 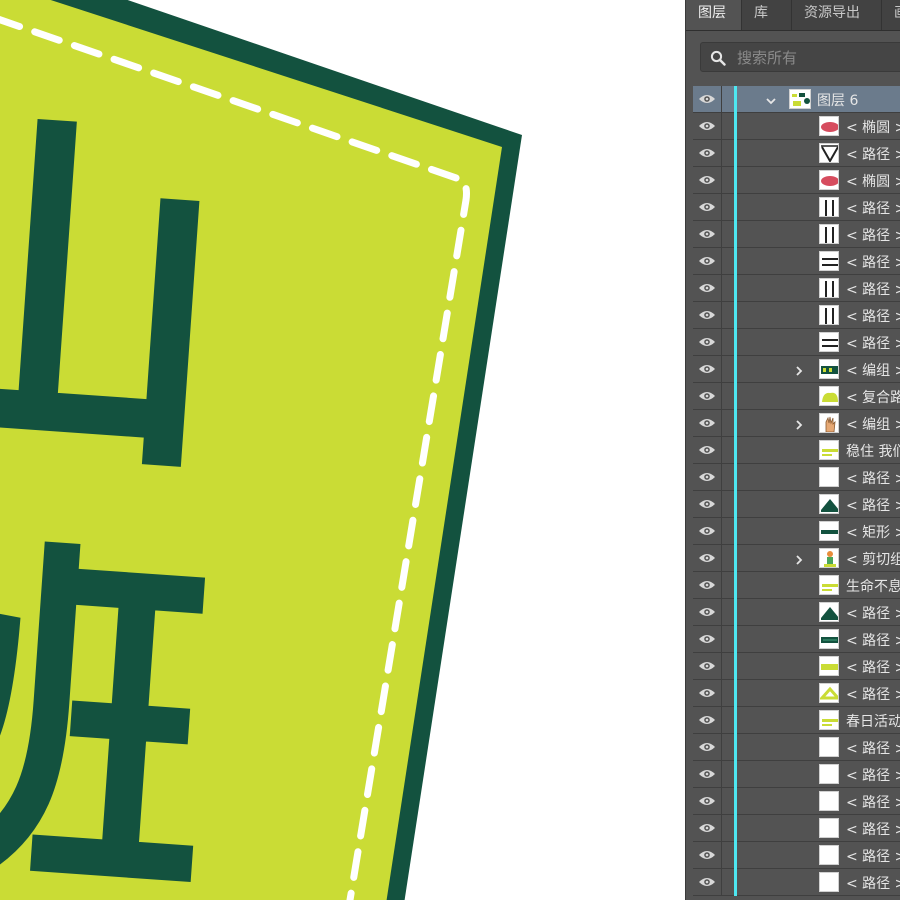 I want to click on layer-name: 春日活动, so click(x=873, y=721).